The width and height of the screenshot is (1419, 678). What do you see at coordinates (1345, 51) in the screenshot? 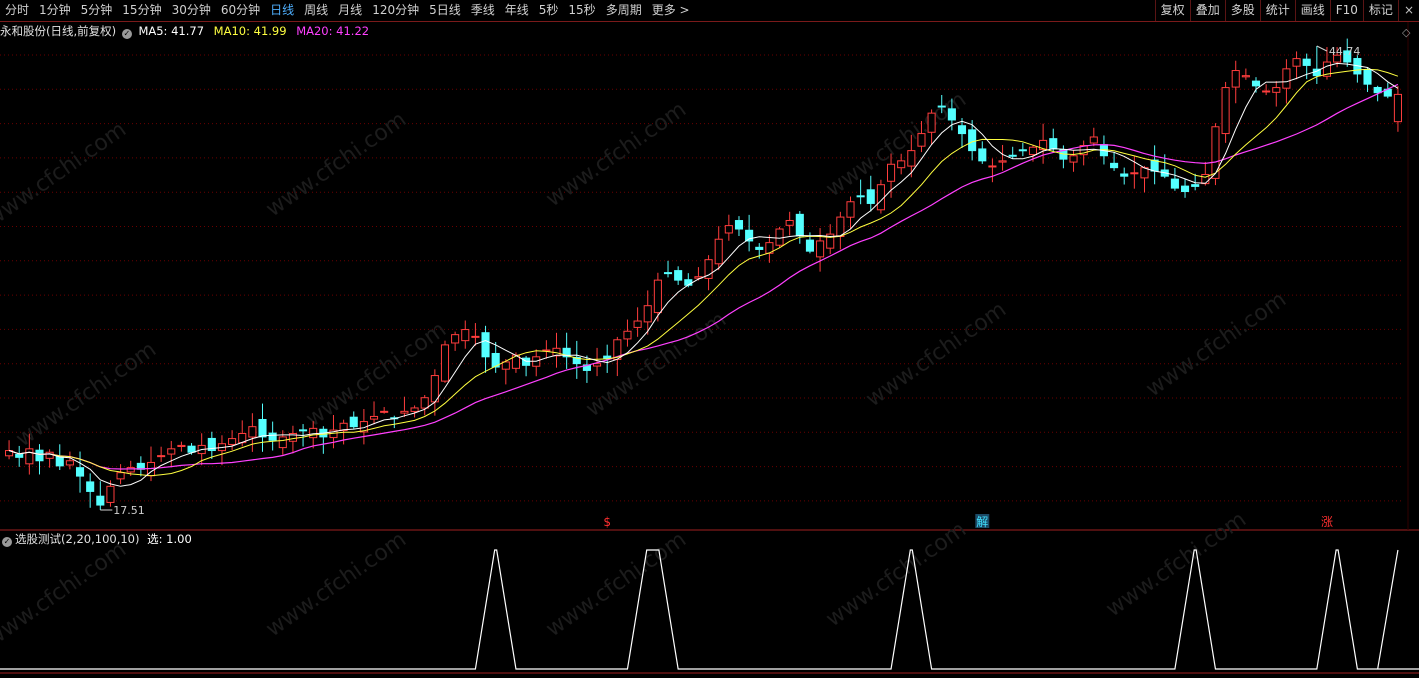
I see `high-price-label: 44.74` at bounding box center [1345, 51].